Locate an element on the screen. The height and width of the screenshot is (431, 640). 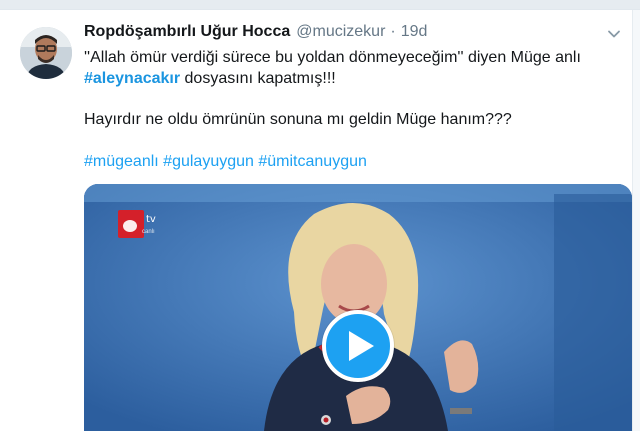
tweet-timestamp: 19d is located at coordinates (414, 32).